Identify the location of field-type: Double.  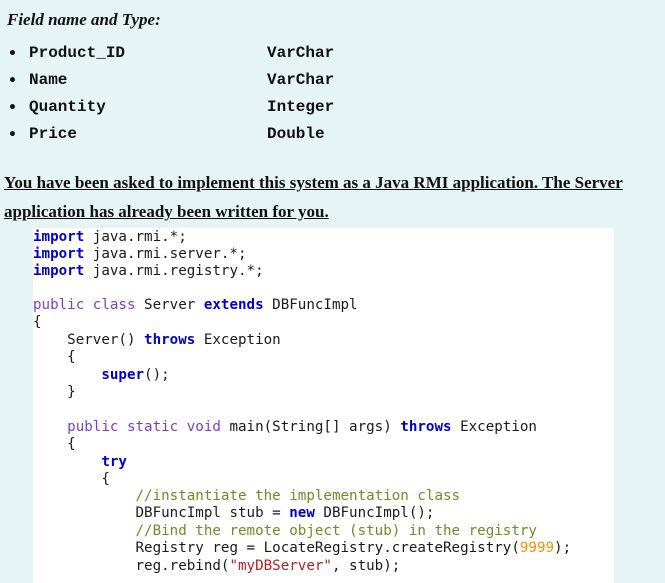
(296, 134).